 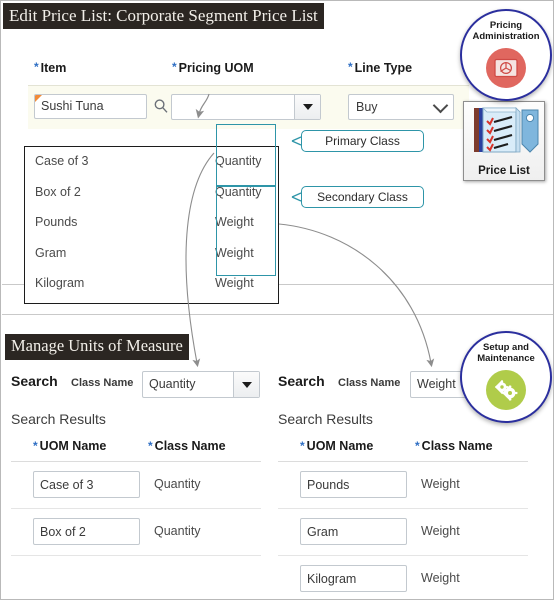 What do you see at coordinates (58, 191) in the screenshot?
I see `uom-name: Box of 2` at bounding box center [58, 191].